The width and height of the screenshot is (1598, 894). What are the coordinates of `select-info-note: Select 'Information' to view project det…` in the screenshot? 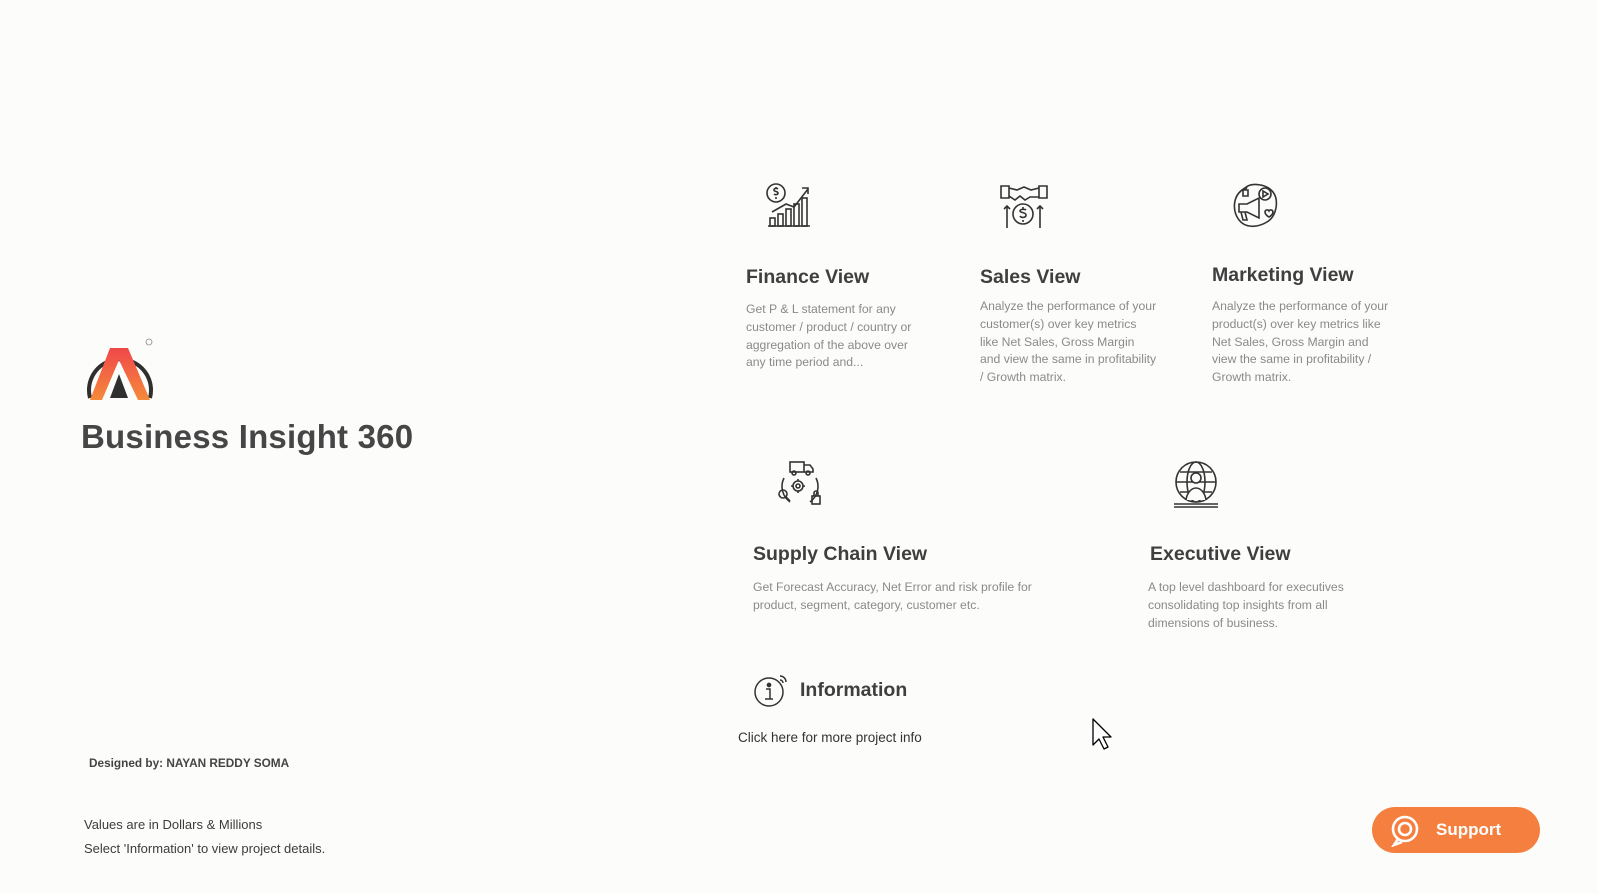 It's located at (205, 848).